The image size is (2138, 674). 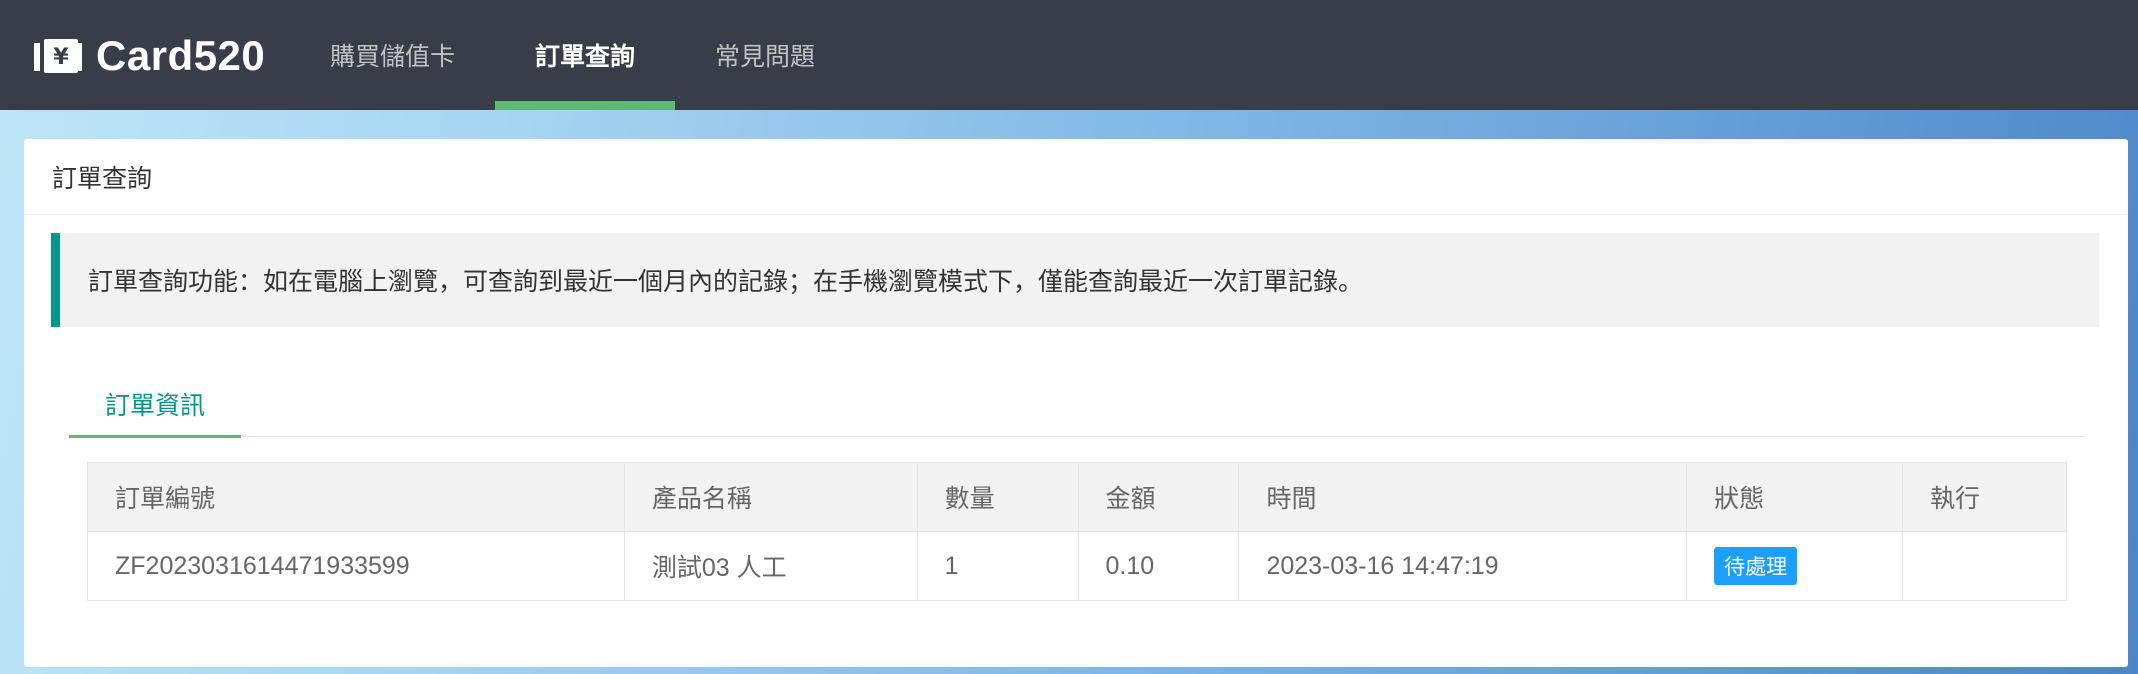 I want to click on nav-item-faq: 常見問題, so click(x=765, y=55).